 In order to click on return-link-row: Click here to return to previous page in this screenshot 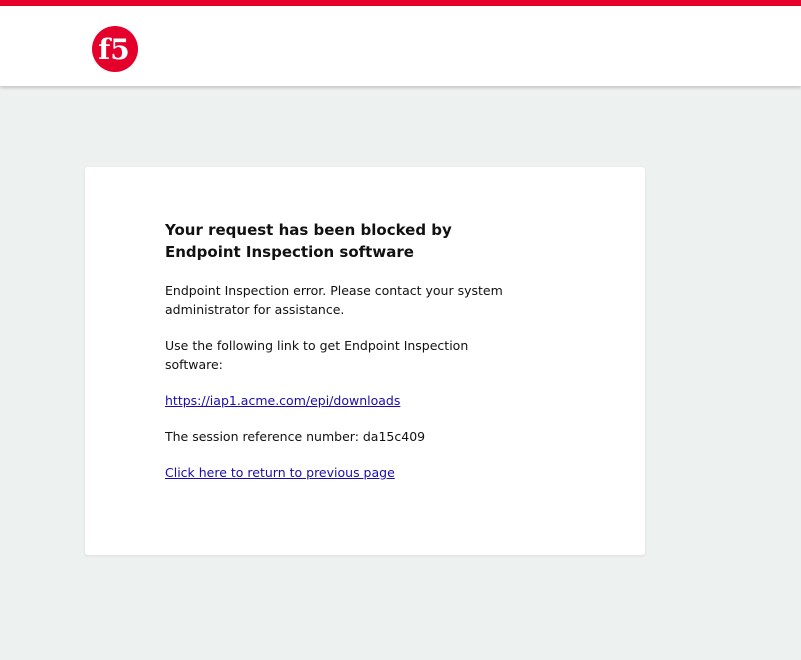, I will do `click(345, 472)`.